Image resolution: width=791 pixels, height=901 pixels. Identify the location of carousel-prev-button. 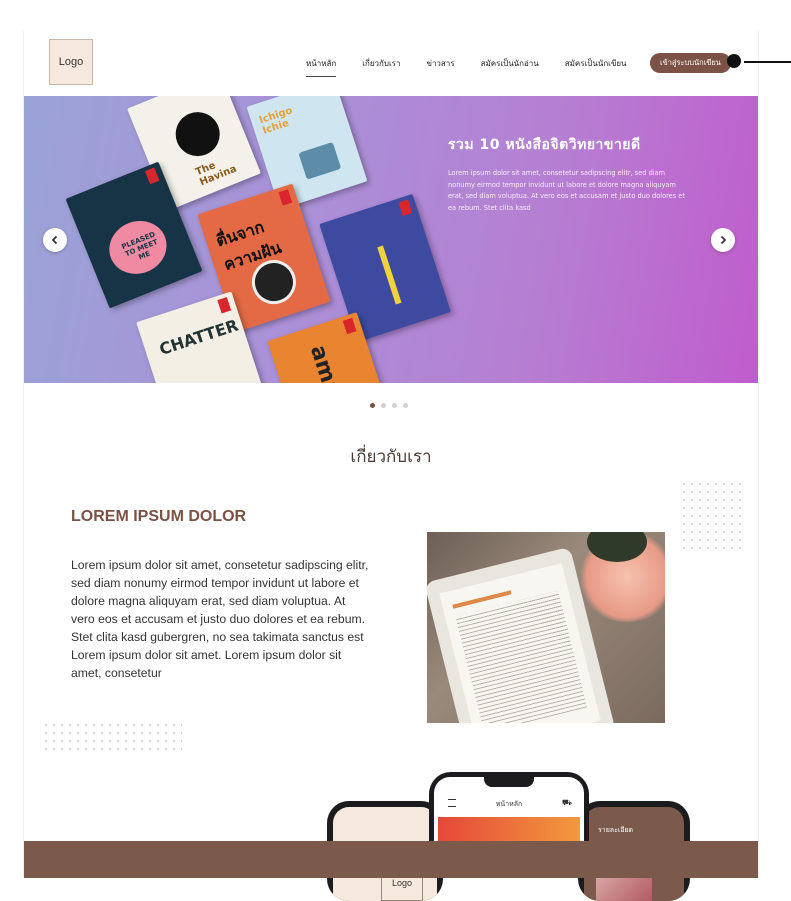
(55, 240).